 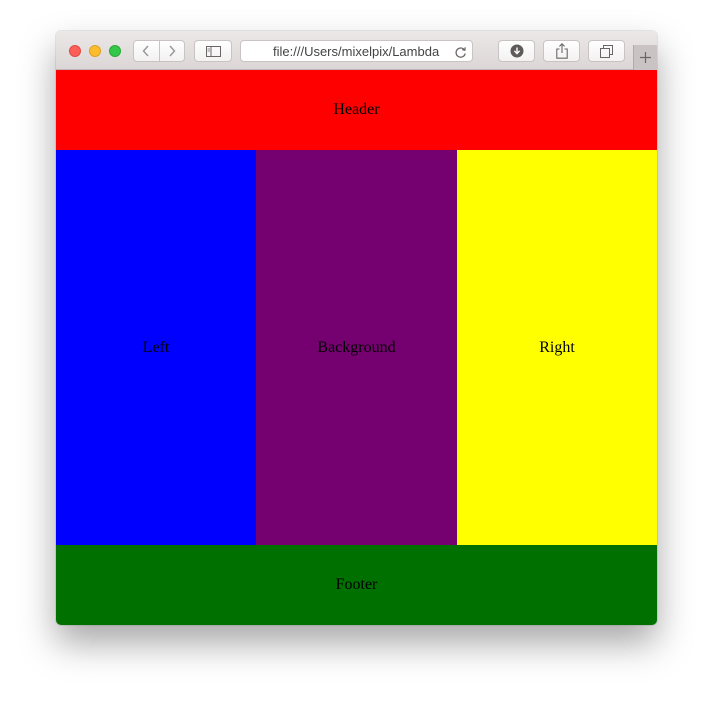 I want to click on chevron-right-icon, so click(x=172, y=51).